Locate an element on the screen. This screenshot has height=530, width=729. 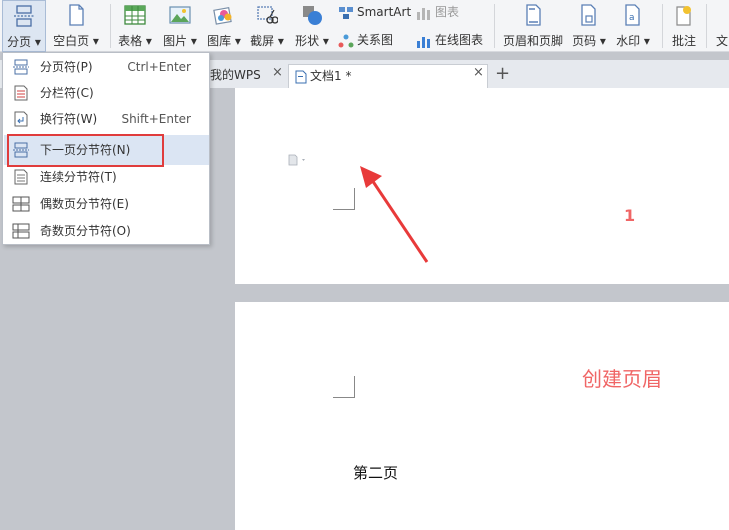
picture-icon is located at coordinates (180, 15).